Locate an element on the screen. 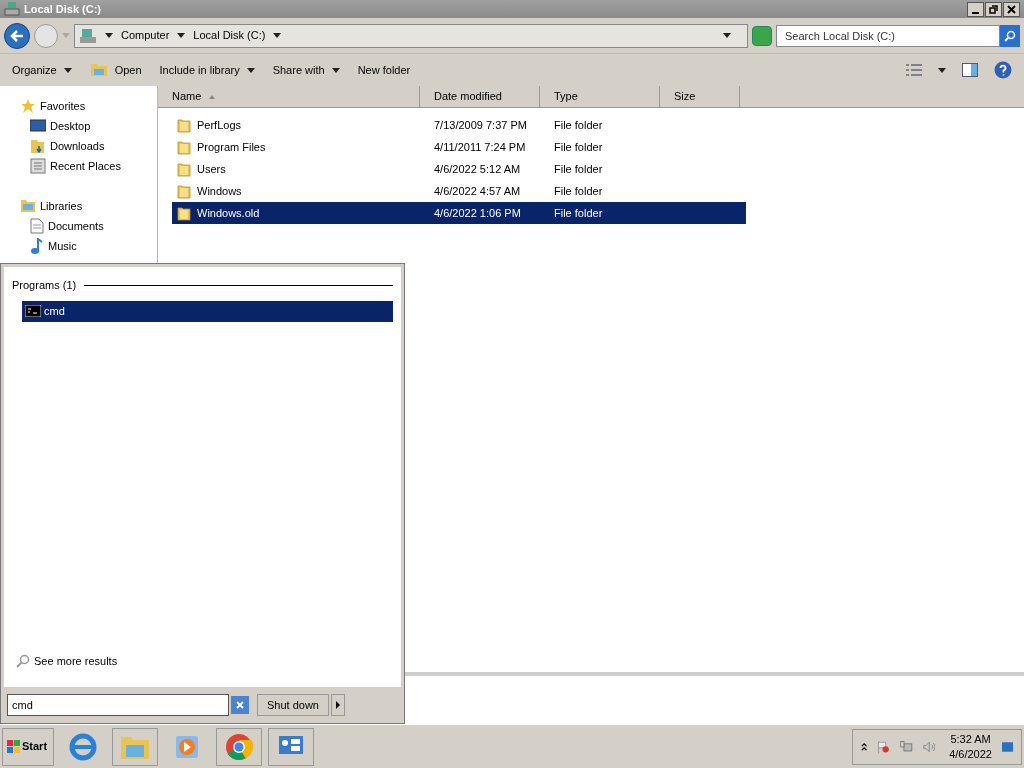 This screenshot has height=768, width=1024. close-button is located at coordinates (1011, 9).